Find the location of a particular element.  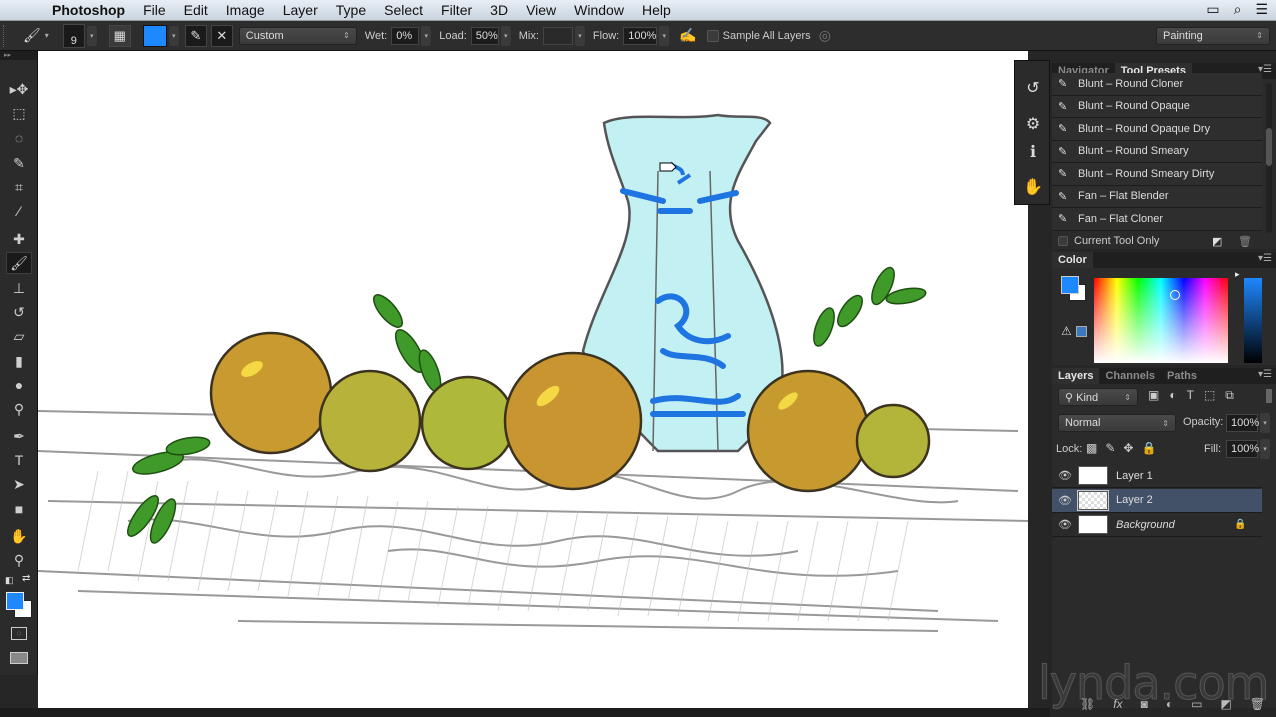

hand-tool: ✋ is located at coordinates (19, 536).